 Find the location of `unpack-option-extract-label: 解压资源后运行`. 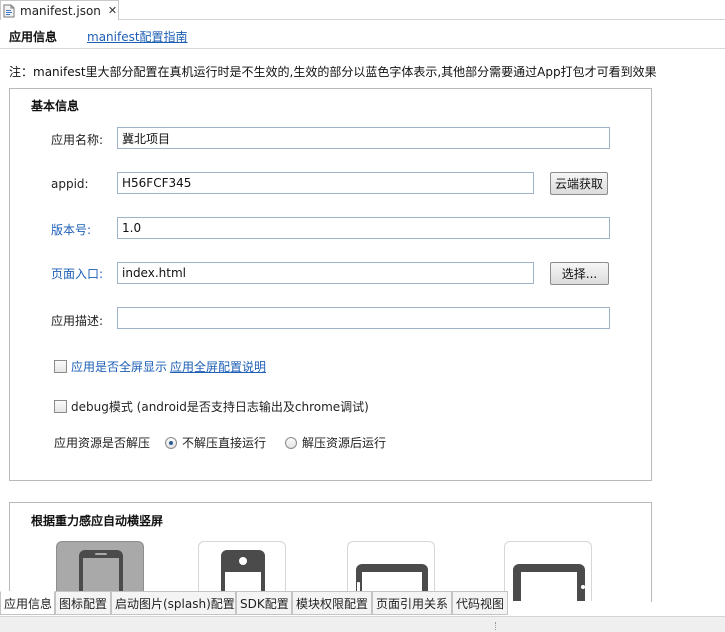

unpack-option-extract-label: 解压资源后运行 is located at coordinates (344, 443).